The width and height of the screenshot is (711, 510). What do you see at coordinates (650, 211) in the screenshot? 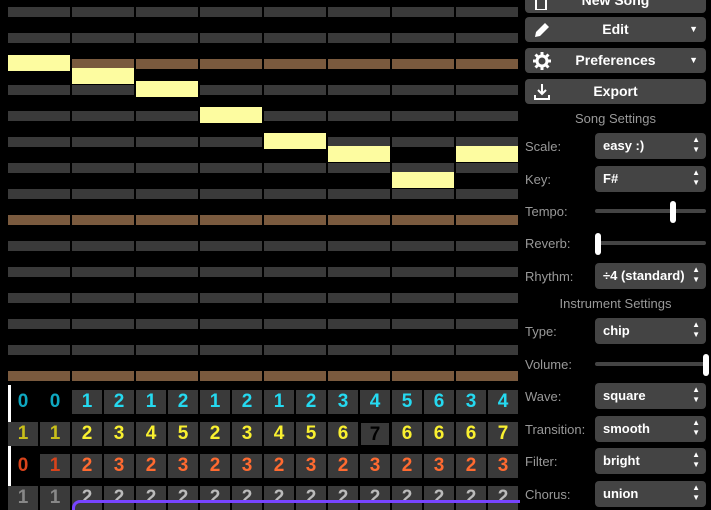
I see `tempo-slider` at bounding box center [650, 211].